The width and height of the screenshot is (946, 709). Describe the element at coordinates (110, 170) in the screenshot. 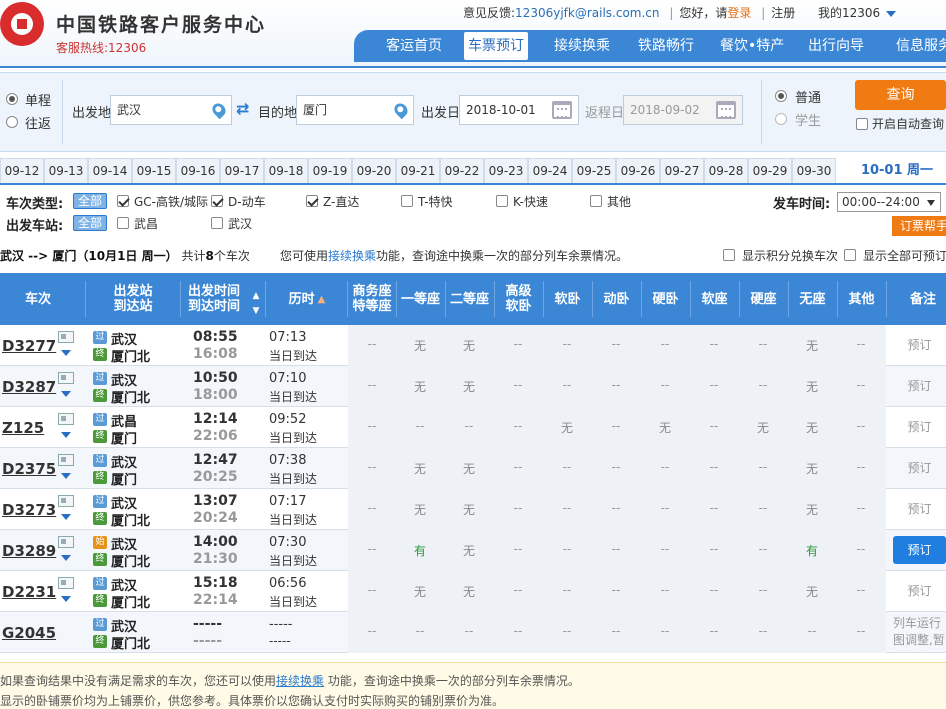

I see `date-tab: 09-14` at that location.